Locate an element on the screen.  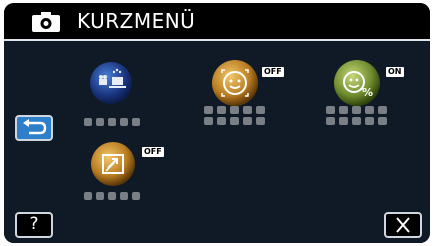
menu-item-4: OFF is located at coordinates (127, 174).